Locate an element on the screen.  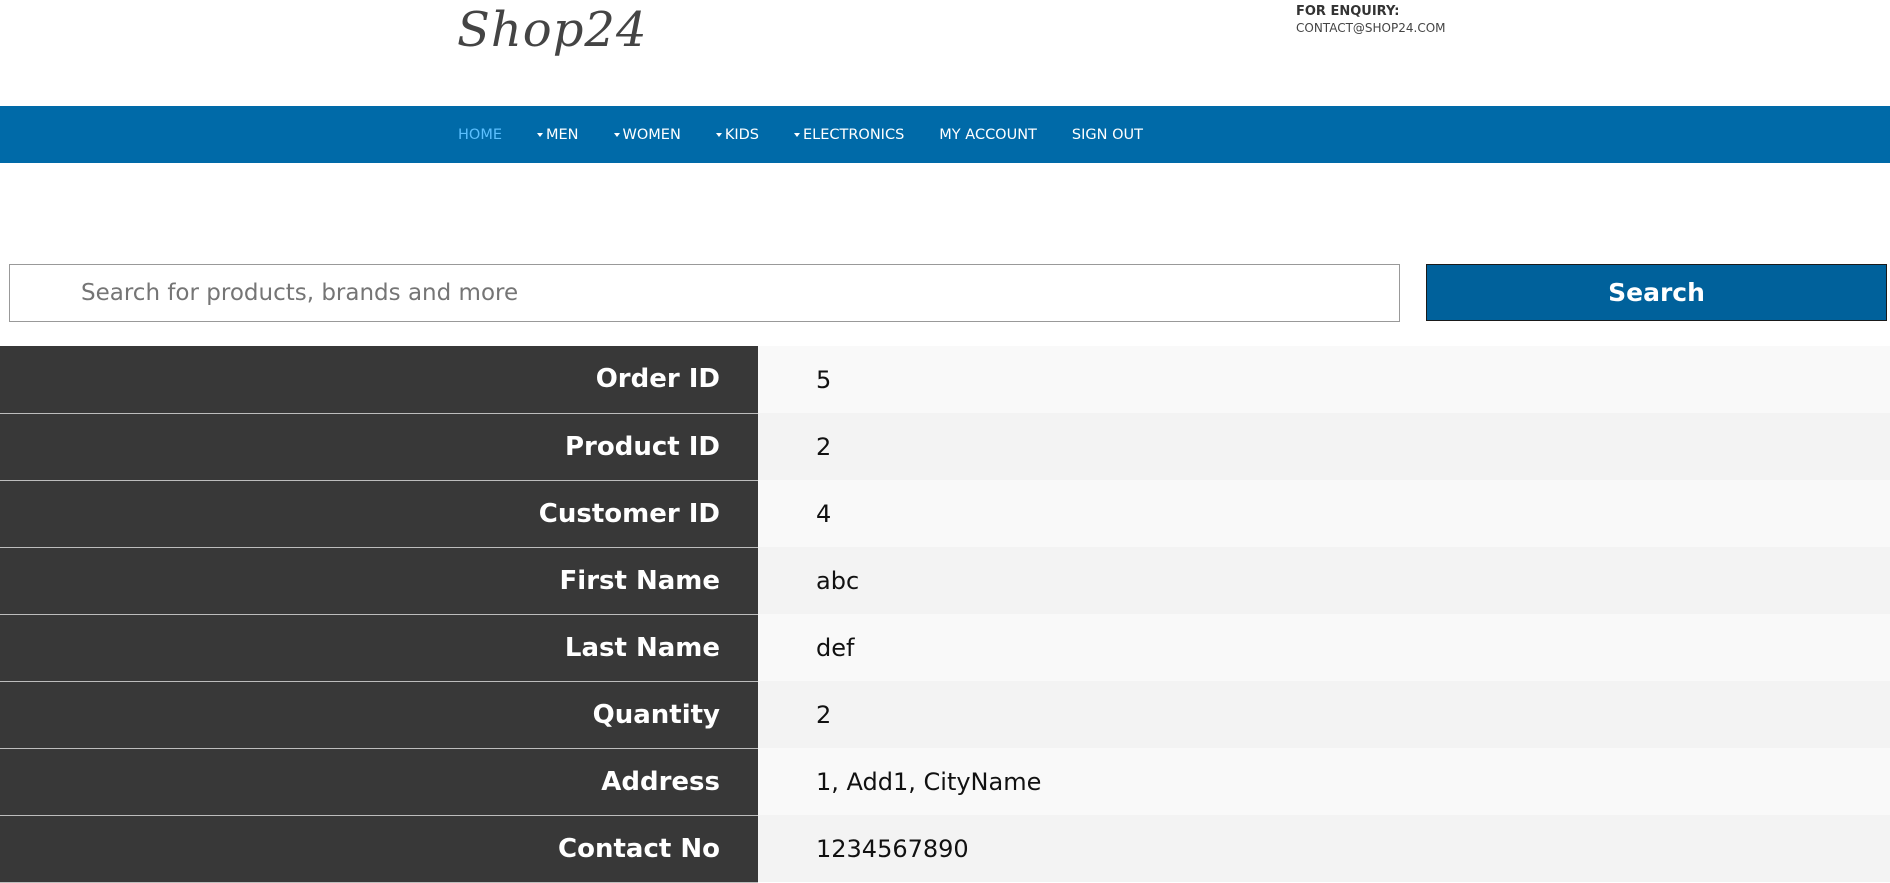
table-row: Customer ID 4 is located at coordinates (945, 514).